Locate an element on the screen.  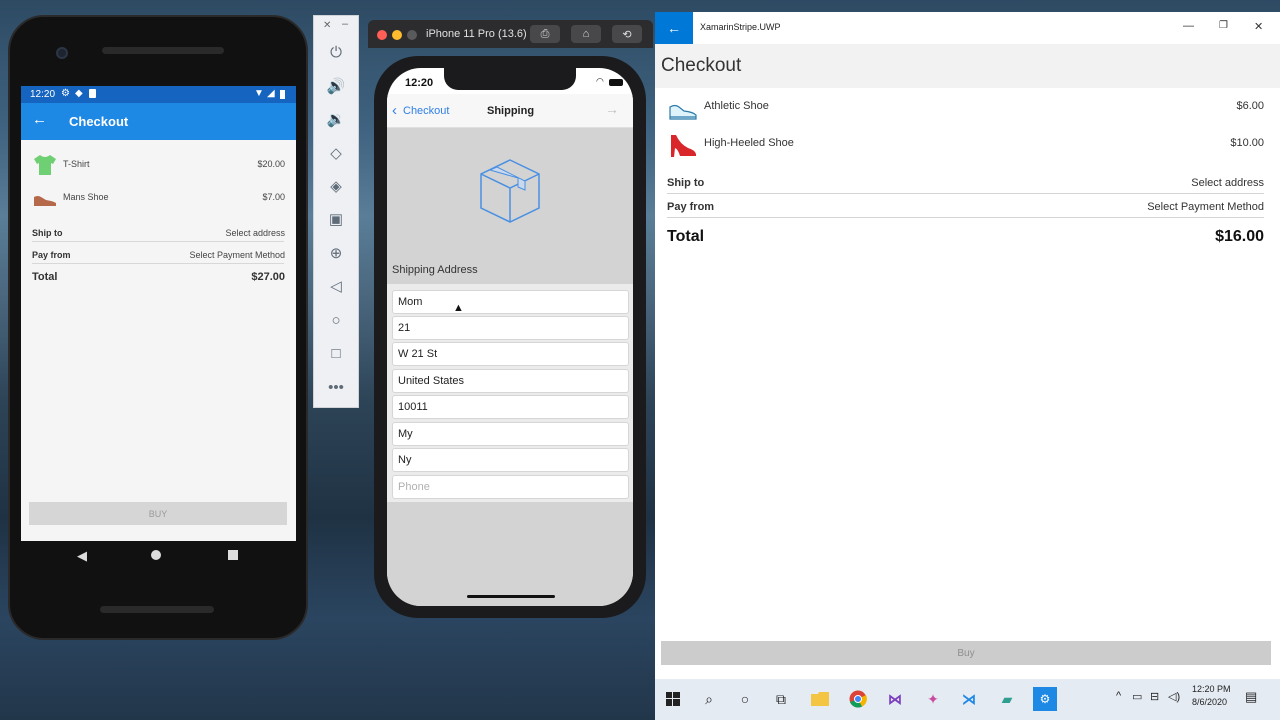
front-camera is located at coordinates (62, 53).